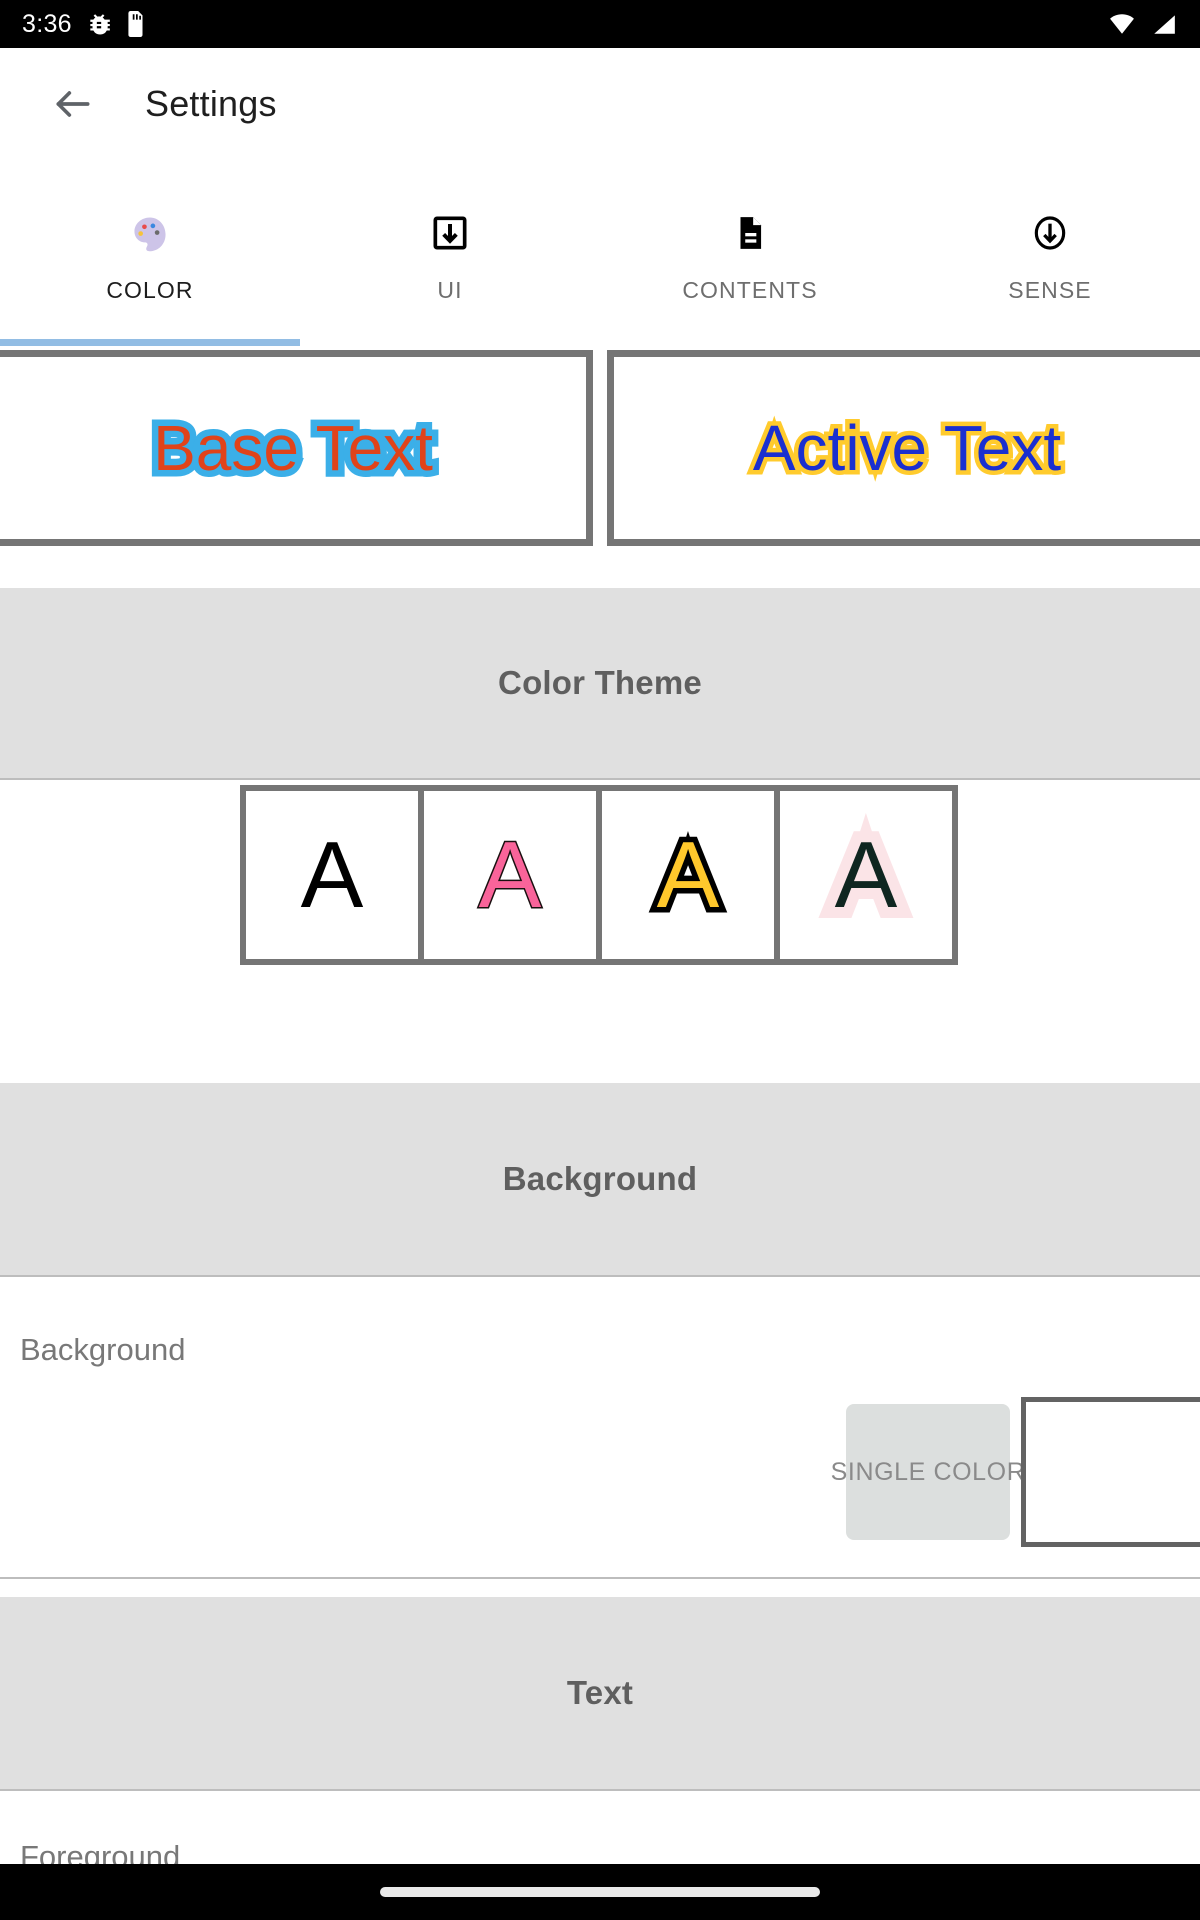 This screenshot has height=1920, width=1200. Describe the element at coordinates (150, 289) in the screenshot. I see `tab-color-label: COLOR` at that location.